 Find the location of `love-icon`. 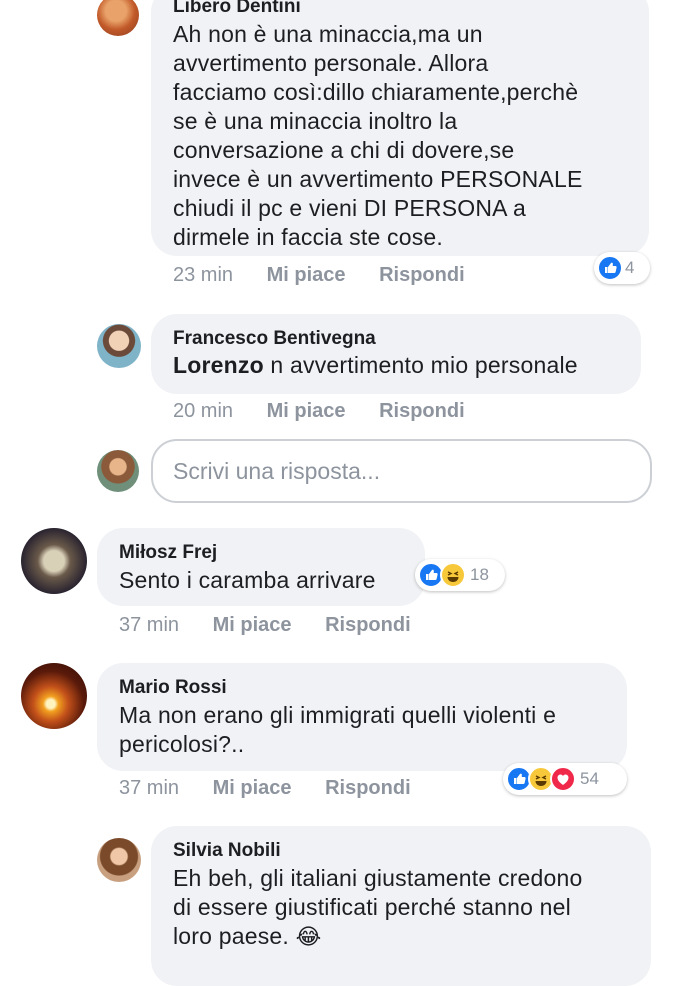

love-icon is located at coordinates (563, 779).